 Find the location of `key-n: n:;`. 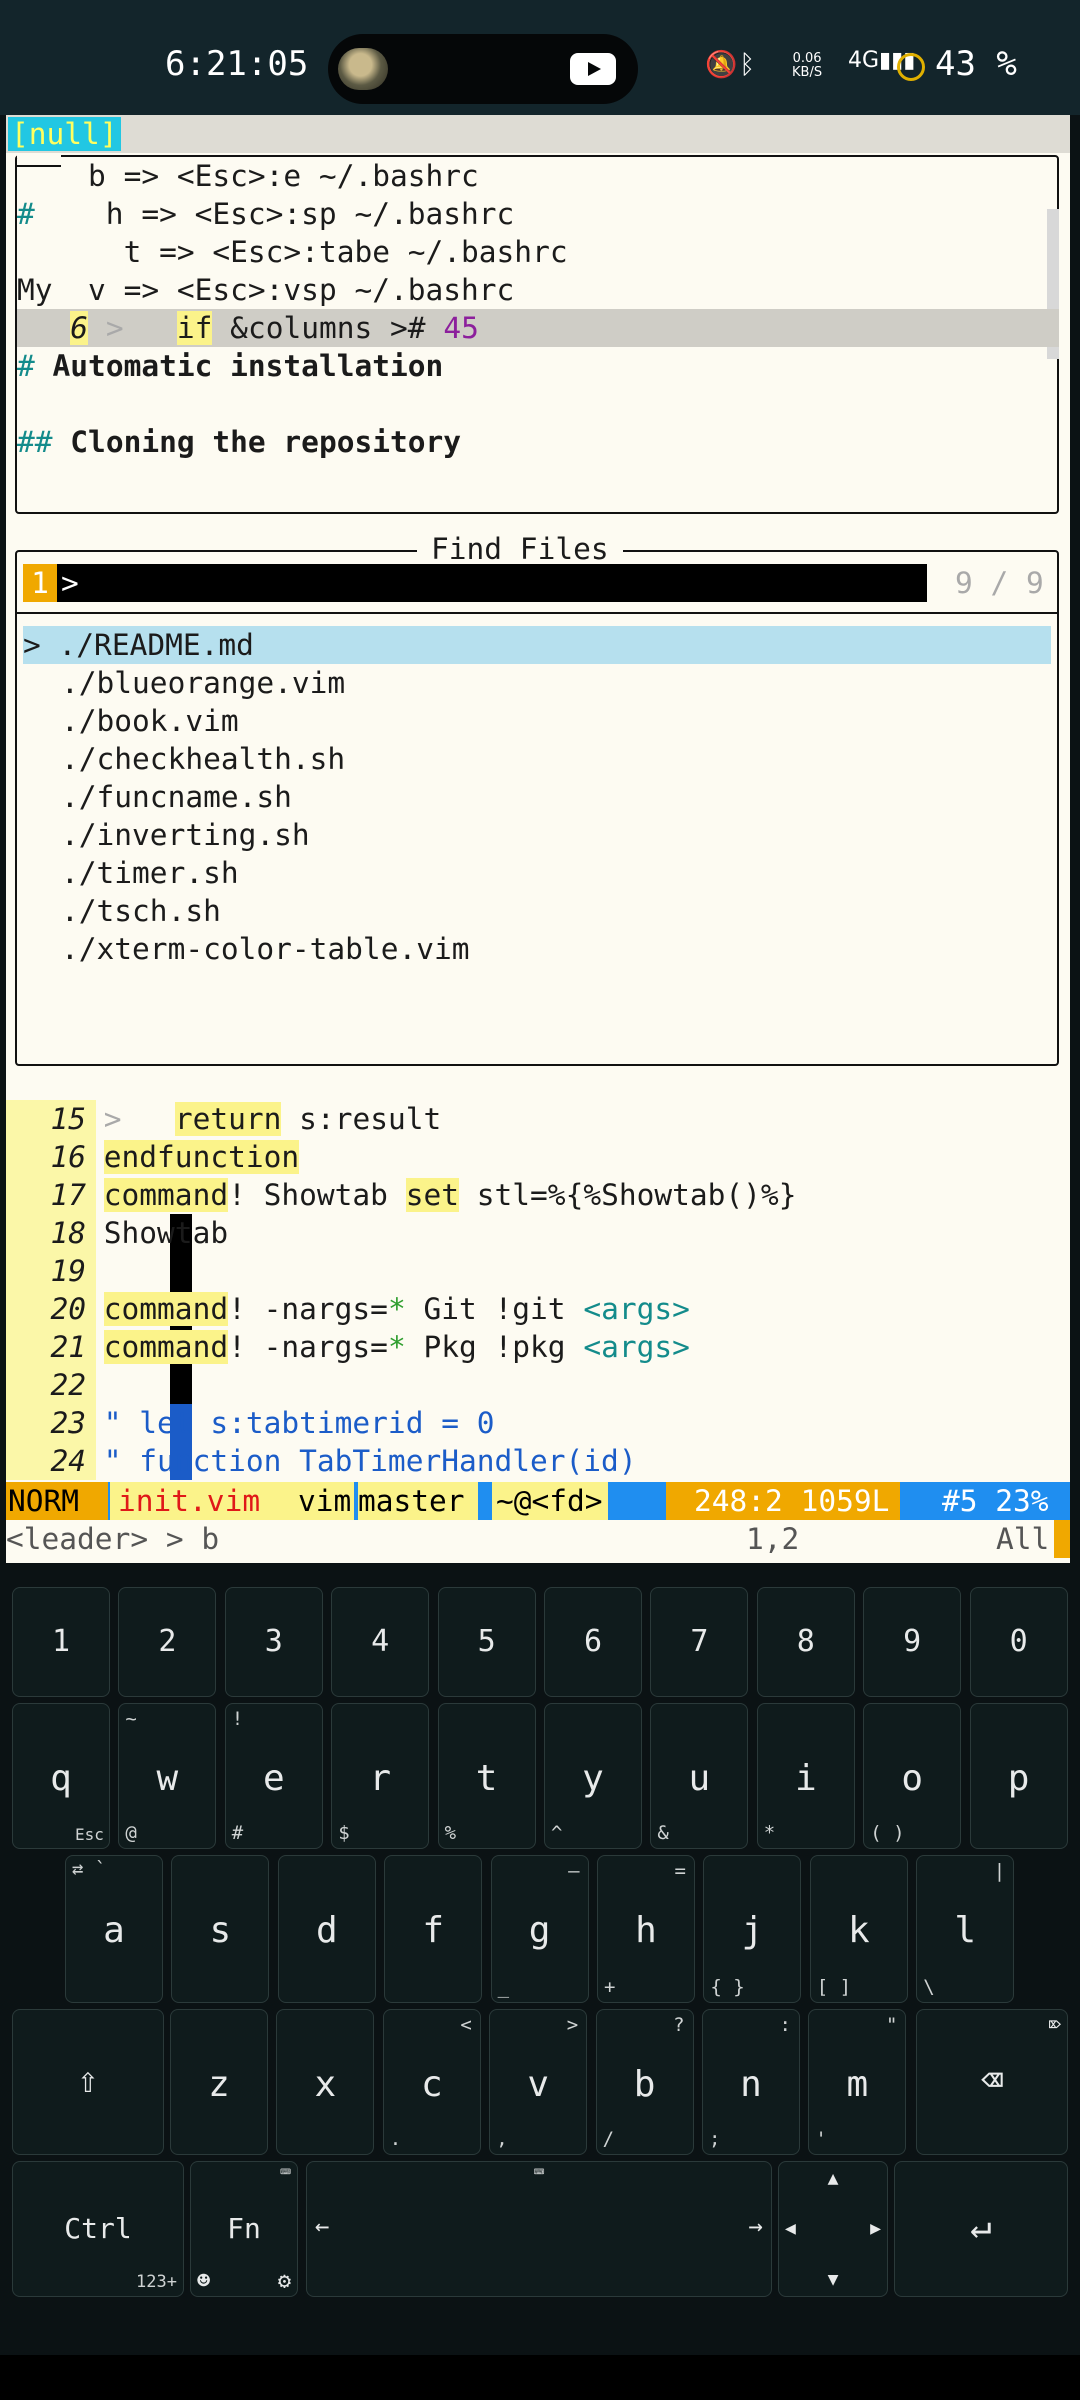

key-n: n:; is located at coordinates (751, 2082).